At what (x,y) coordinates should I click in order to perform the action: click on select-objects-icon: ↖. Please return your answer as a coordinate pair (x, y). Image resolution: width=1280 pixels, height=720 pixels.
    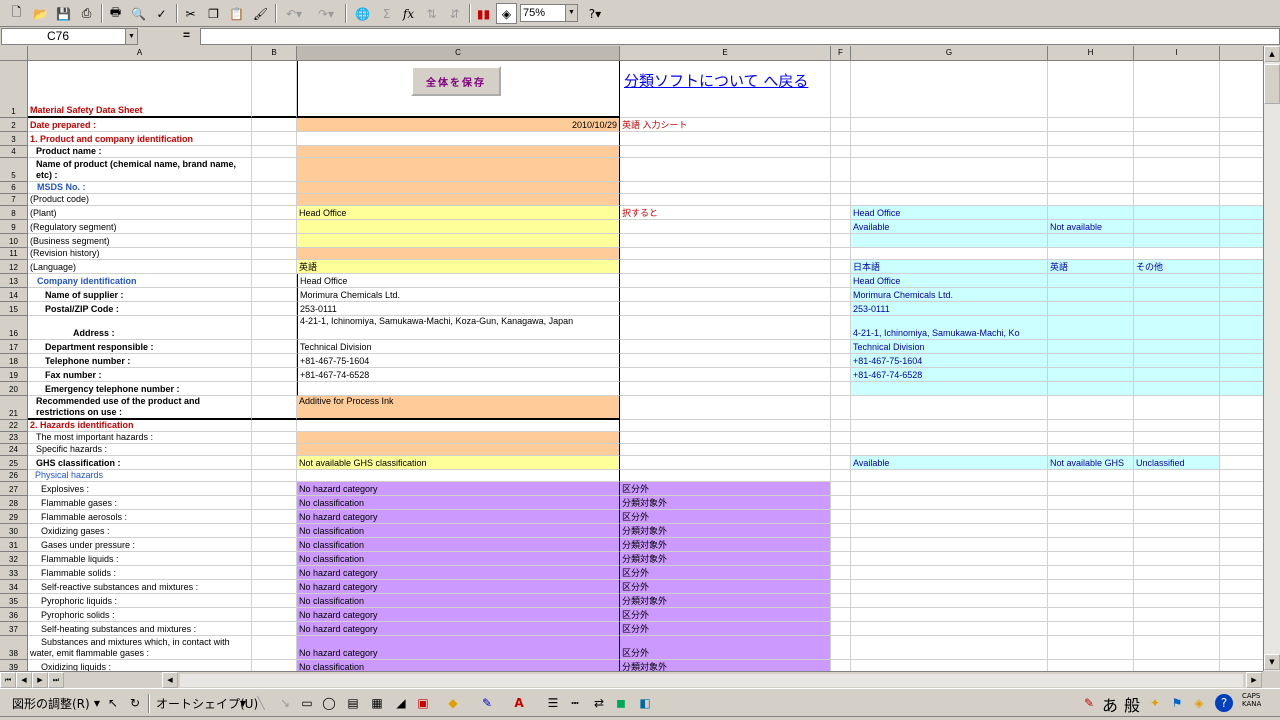
    Looking at the image, I should click on (113, 703).